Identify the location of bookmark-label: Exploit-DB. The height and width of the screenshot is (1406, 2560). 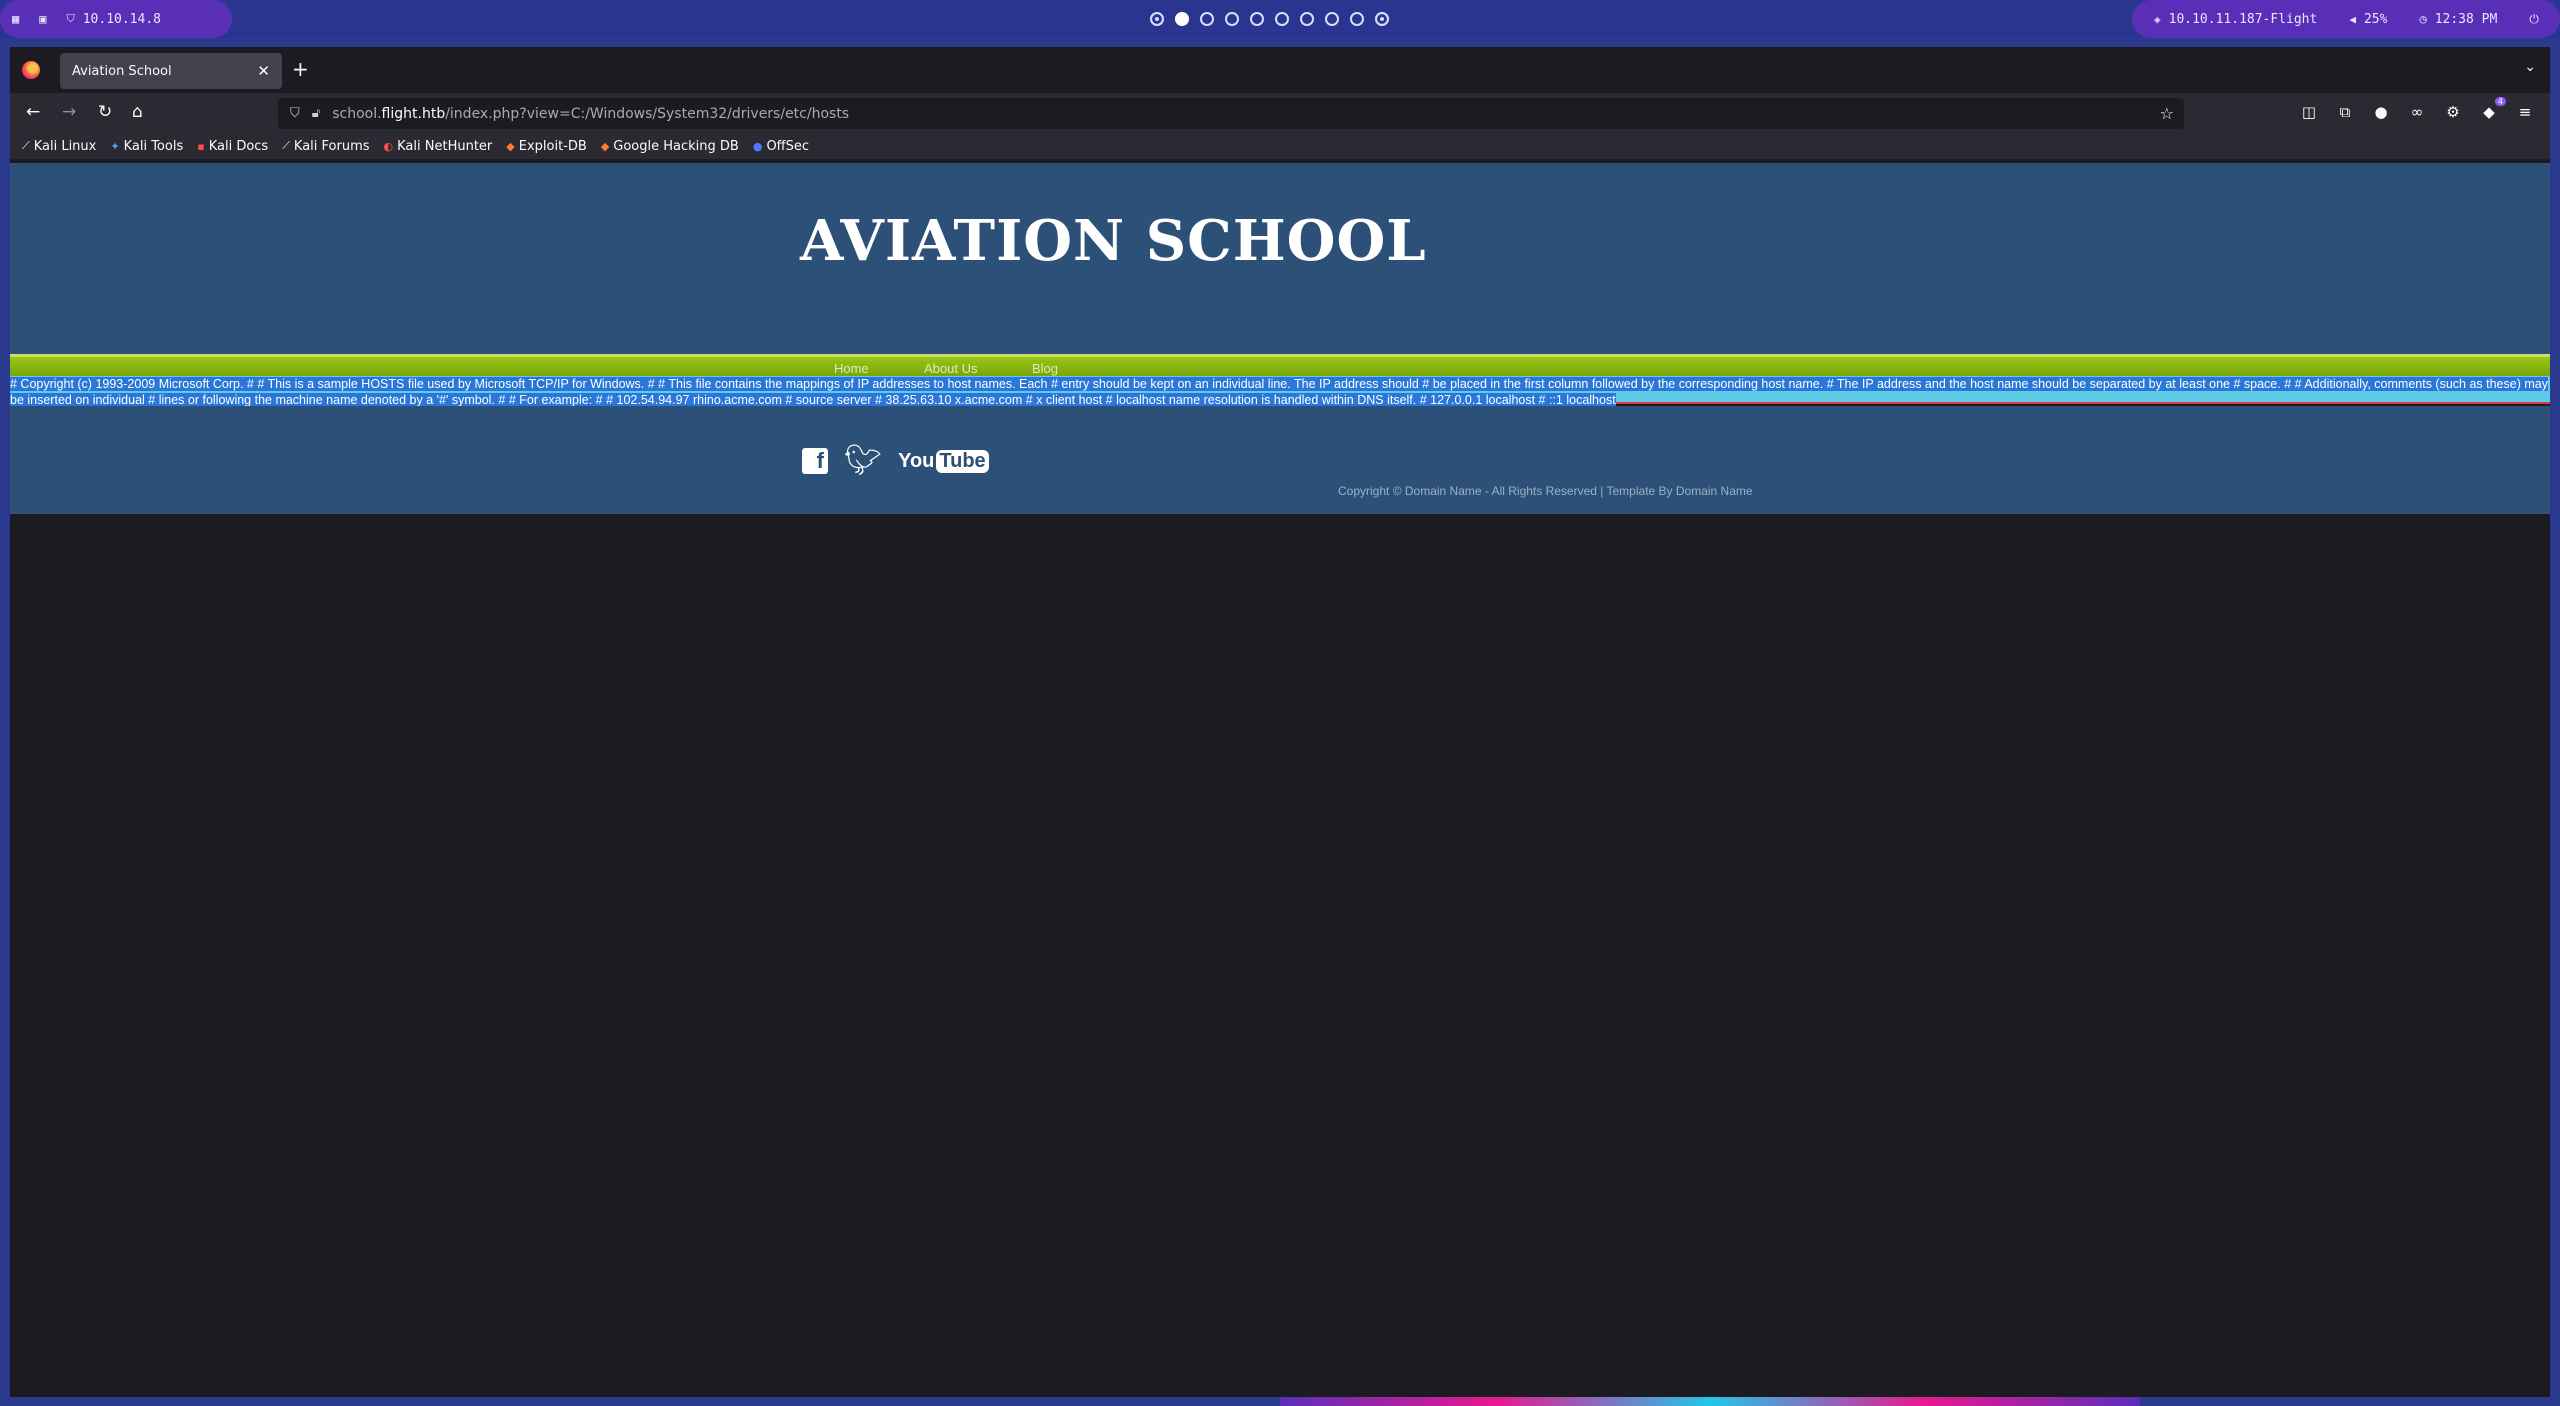
(552, 146).